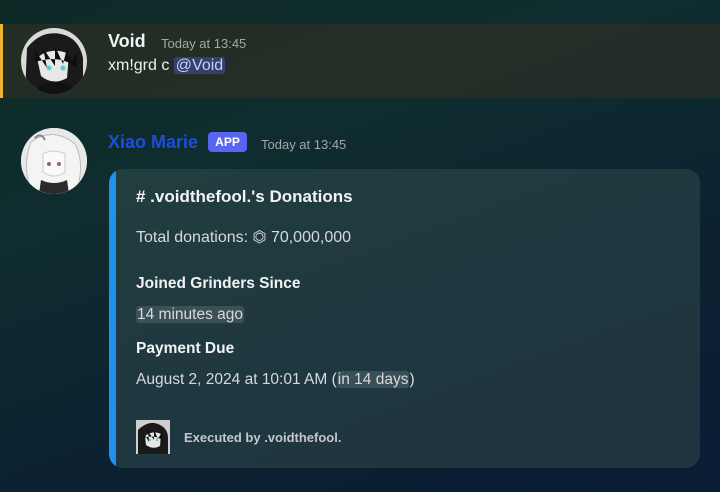 Image resolution: width=720 pixels, height=492 pixels. What do you see at coordinates (185, 348) in the screenshot?
I see `field-name-payment-due: Payment Due` at bounding box center [185, 348].